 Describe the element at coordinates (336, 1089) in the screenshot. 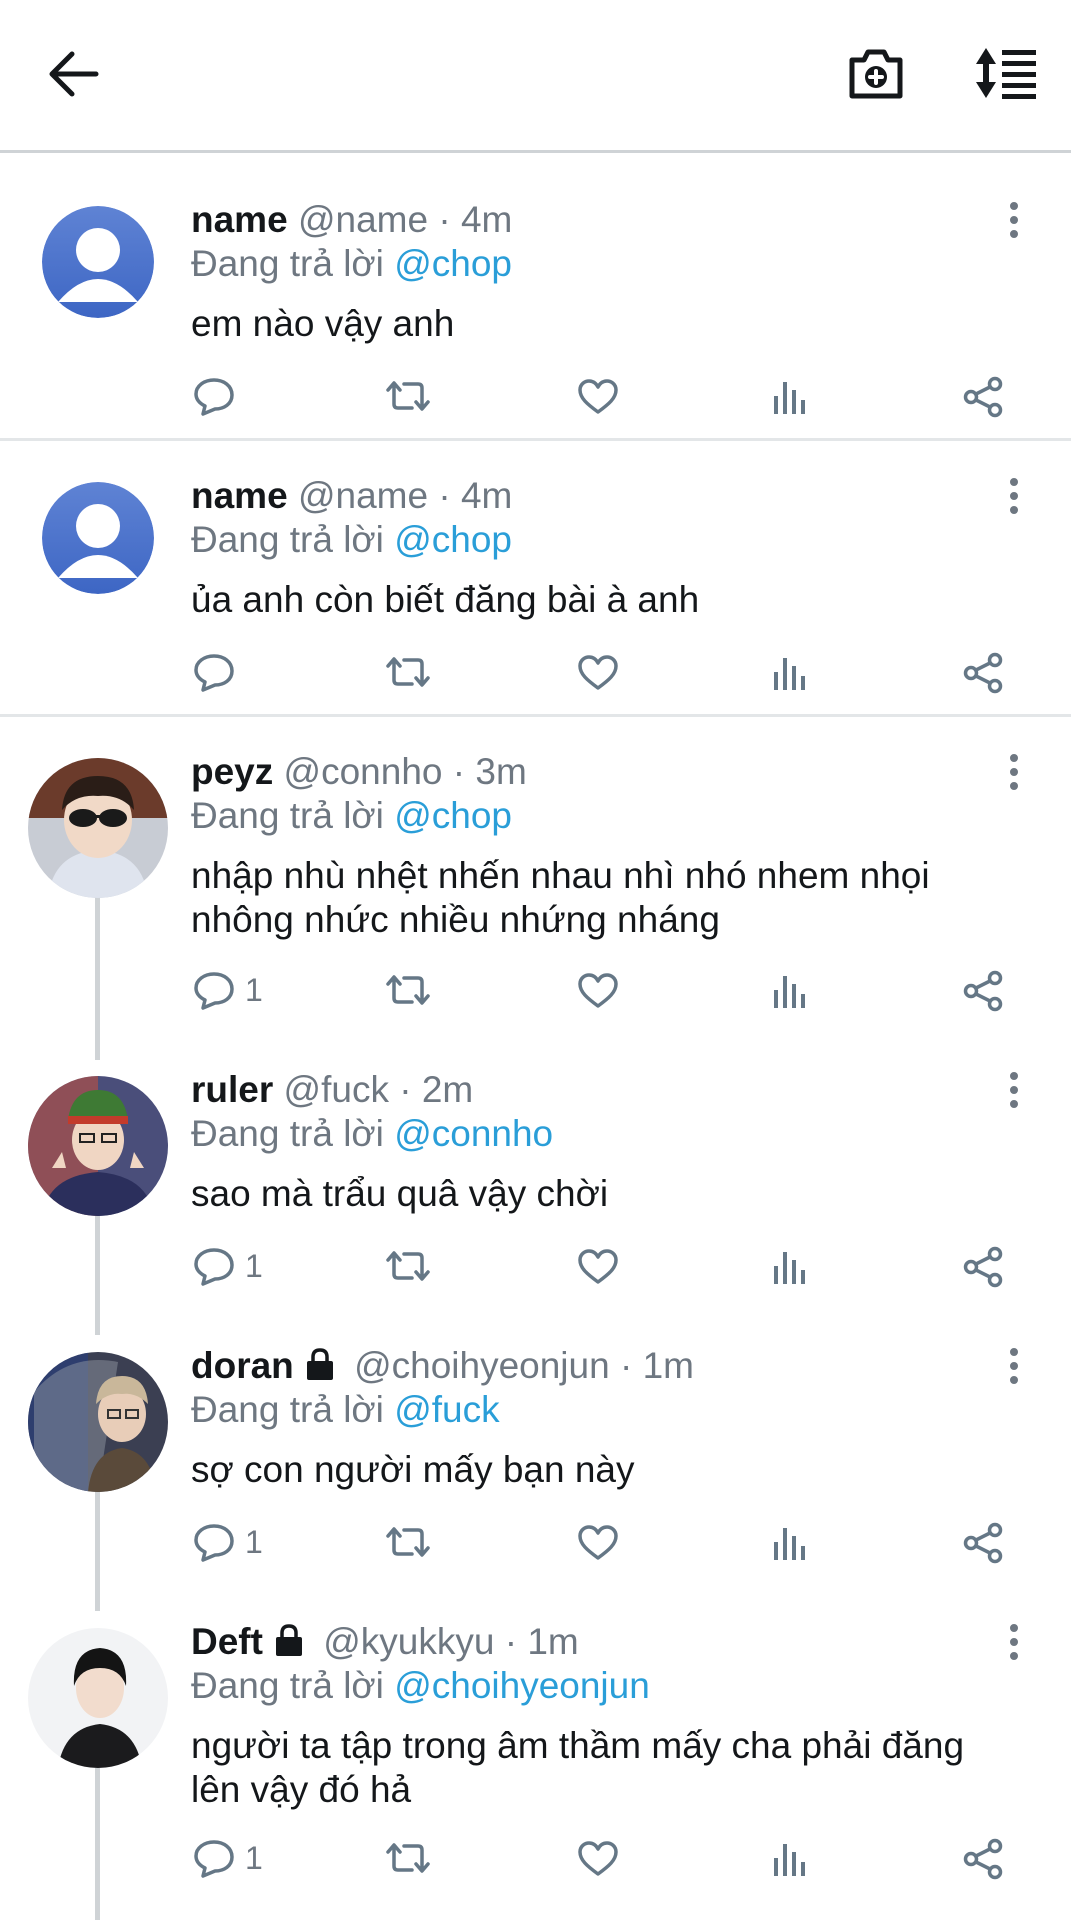

I see `handle: @fuck` at that location.